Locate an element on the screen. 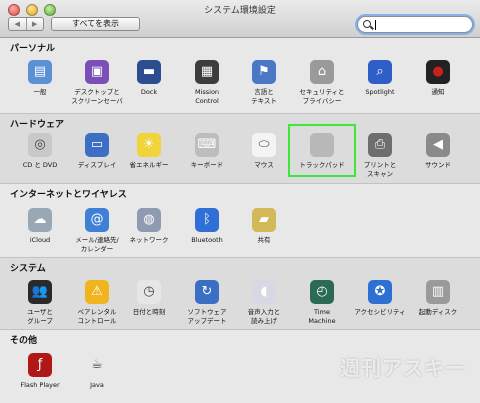 The image size is (480, 403). pref-notifications: ● 通知 is located at coordinates (438, 78).